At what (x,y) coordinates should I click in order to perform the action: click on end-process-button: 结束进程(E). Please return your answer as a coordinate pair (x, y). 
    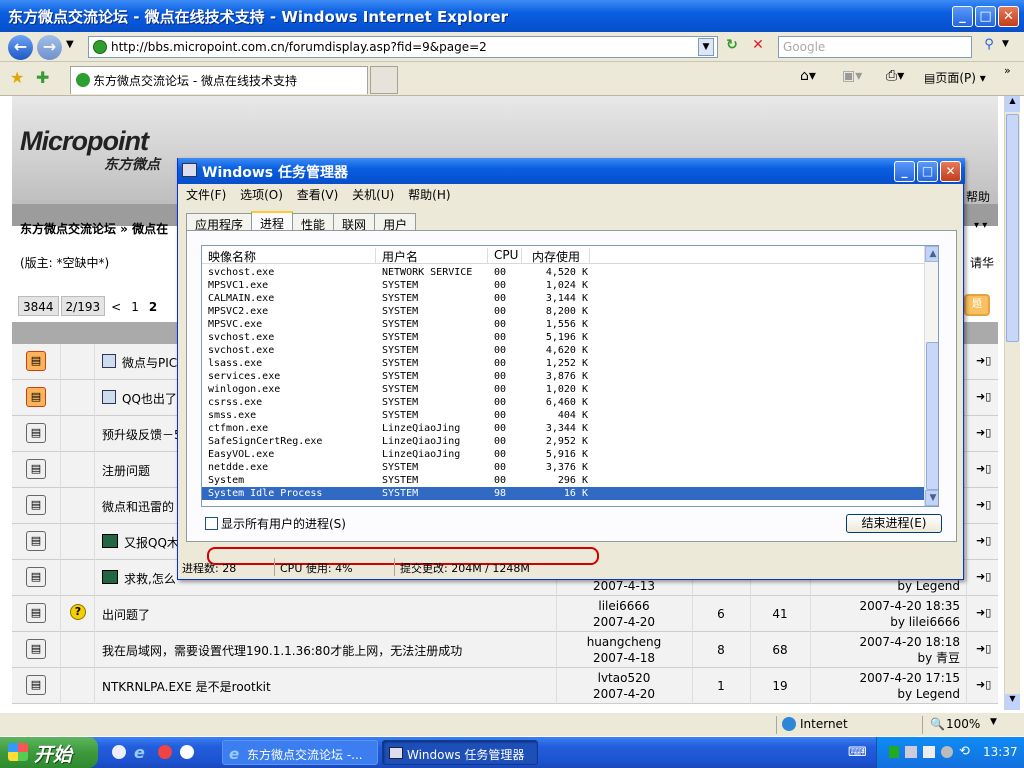
    Looking at the image, I should click on (894, 523).